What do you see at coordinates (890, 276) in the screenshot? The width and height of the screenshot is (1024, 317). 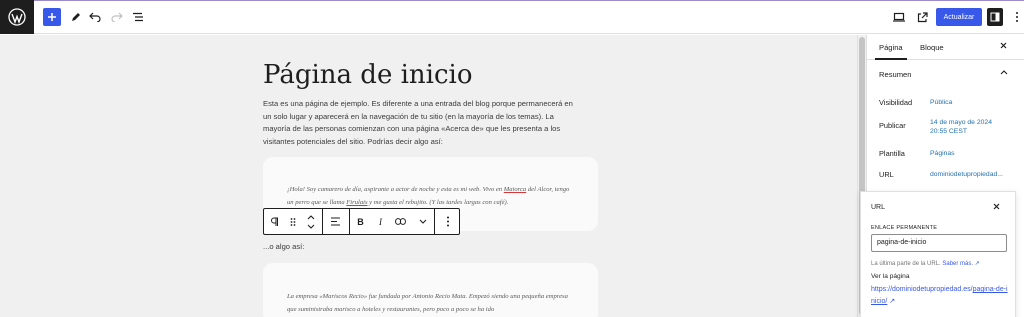 I see `view-page-label: Ver la página` at bounding box center [890, 276].